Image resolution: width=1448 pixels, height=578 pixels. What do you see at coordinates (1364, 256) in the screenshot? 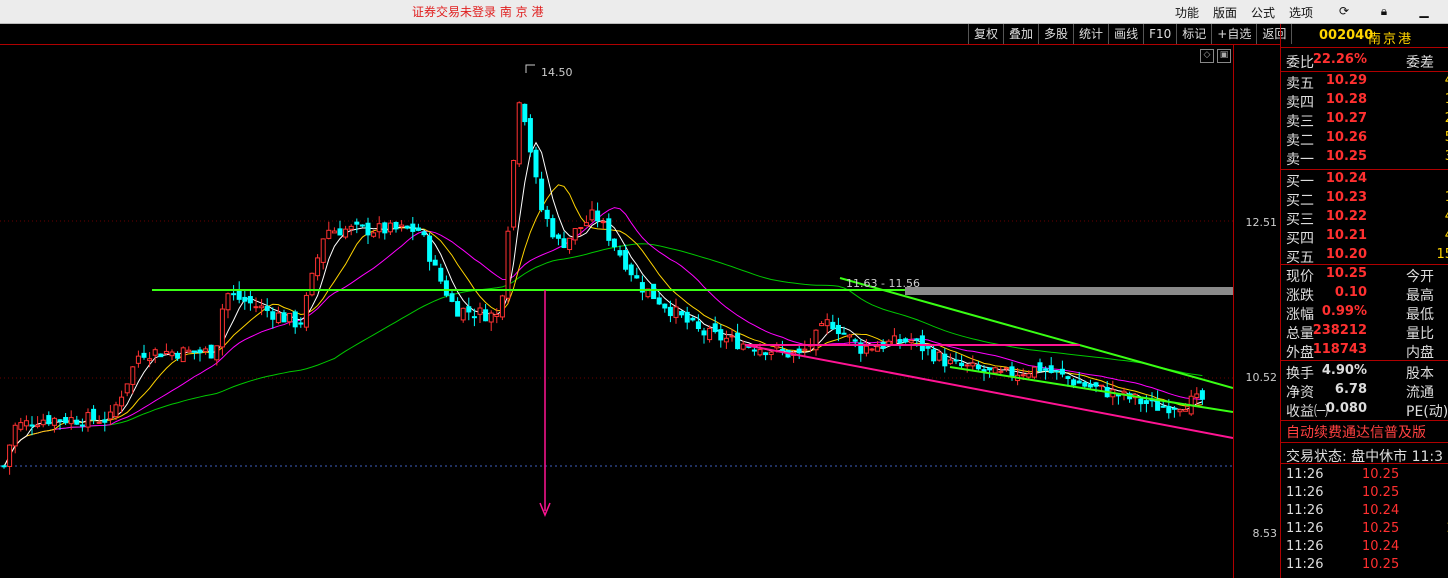
I see `bid-row: 买五10.2015` at bounding box center [1364, 256].